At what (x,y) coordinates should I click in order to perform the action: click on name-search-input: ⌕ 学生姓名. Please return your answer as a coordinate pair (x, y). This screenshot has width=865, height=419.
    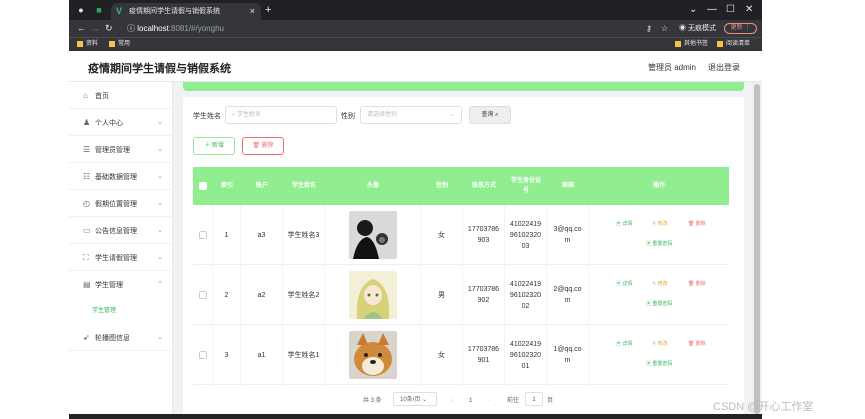
    Looking at the image, I should click on (281, 115).